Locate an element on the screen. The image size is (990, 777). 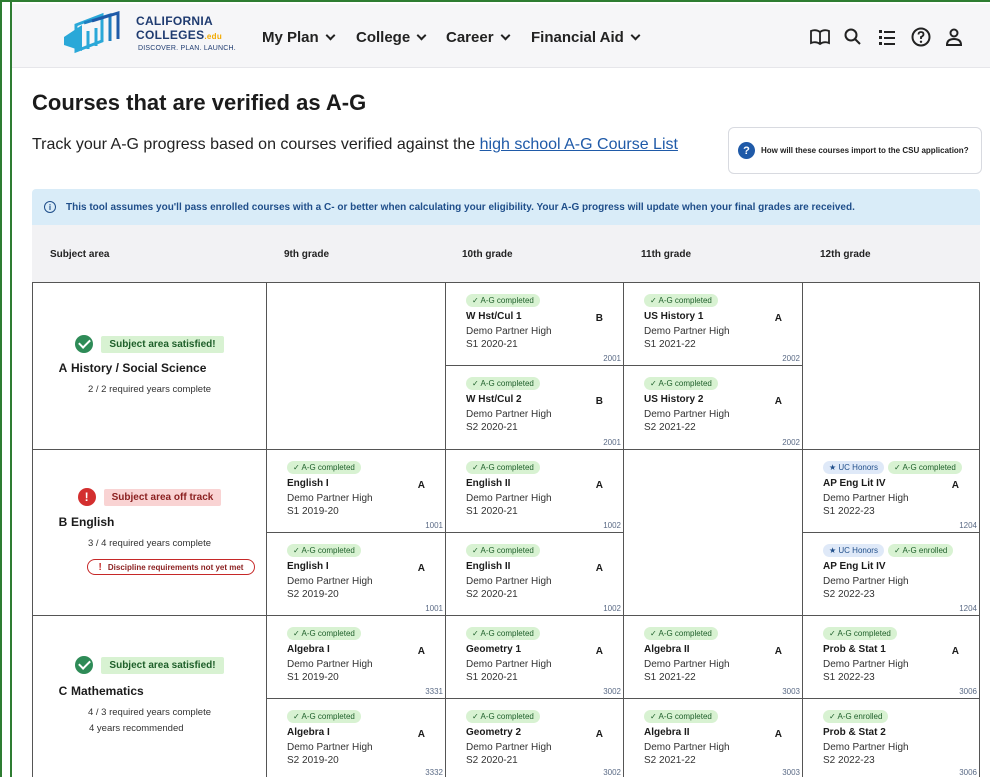
col-subject-area: Subject area is located at coordinates (80, 254).